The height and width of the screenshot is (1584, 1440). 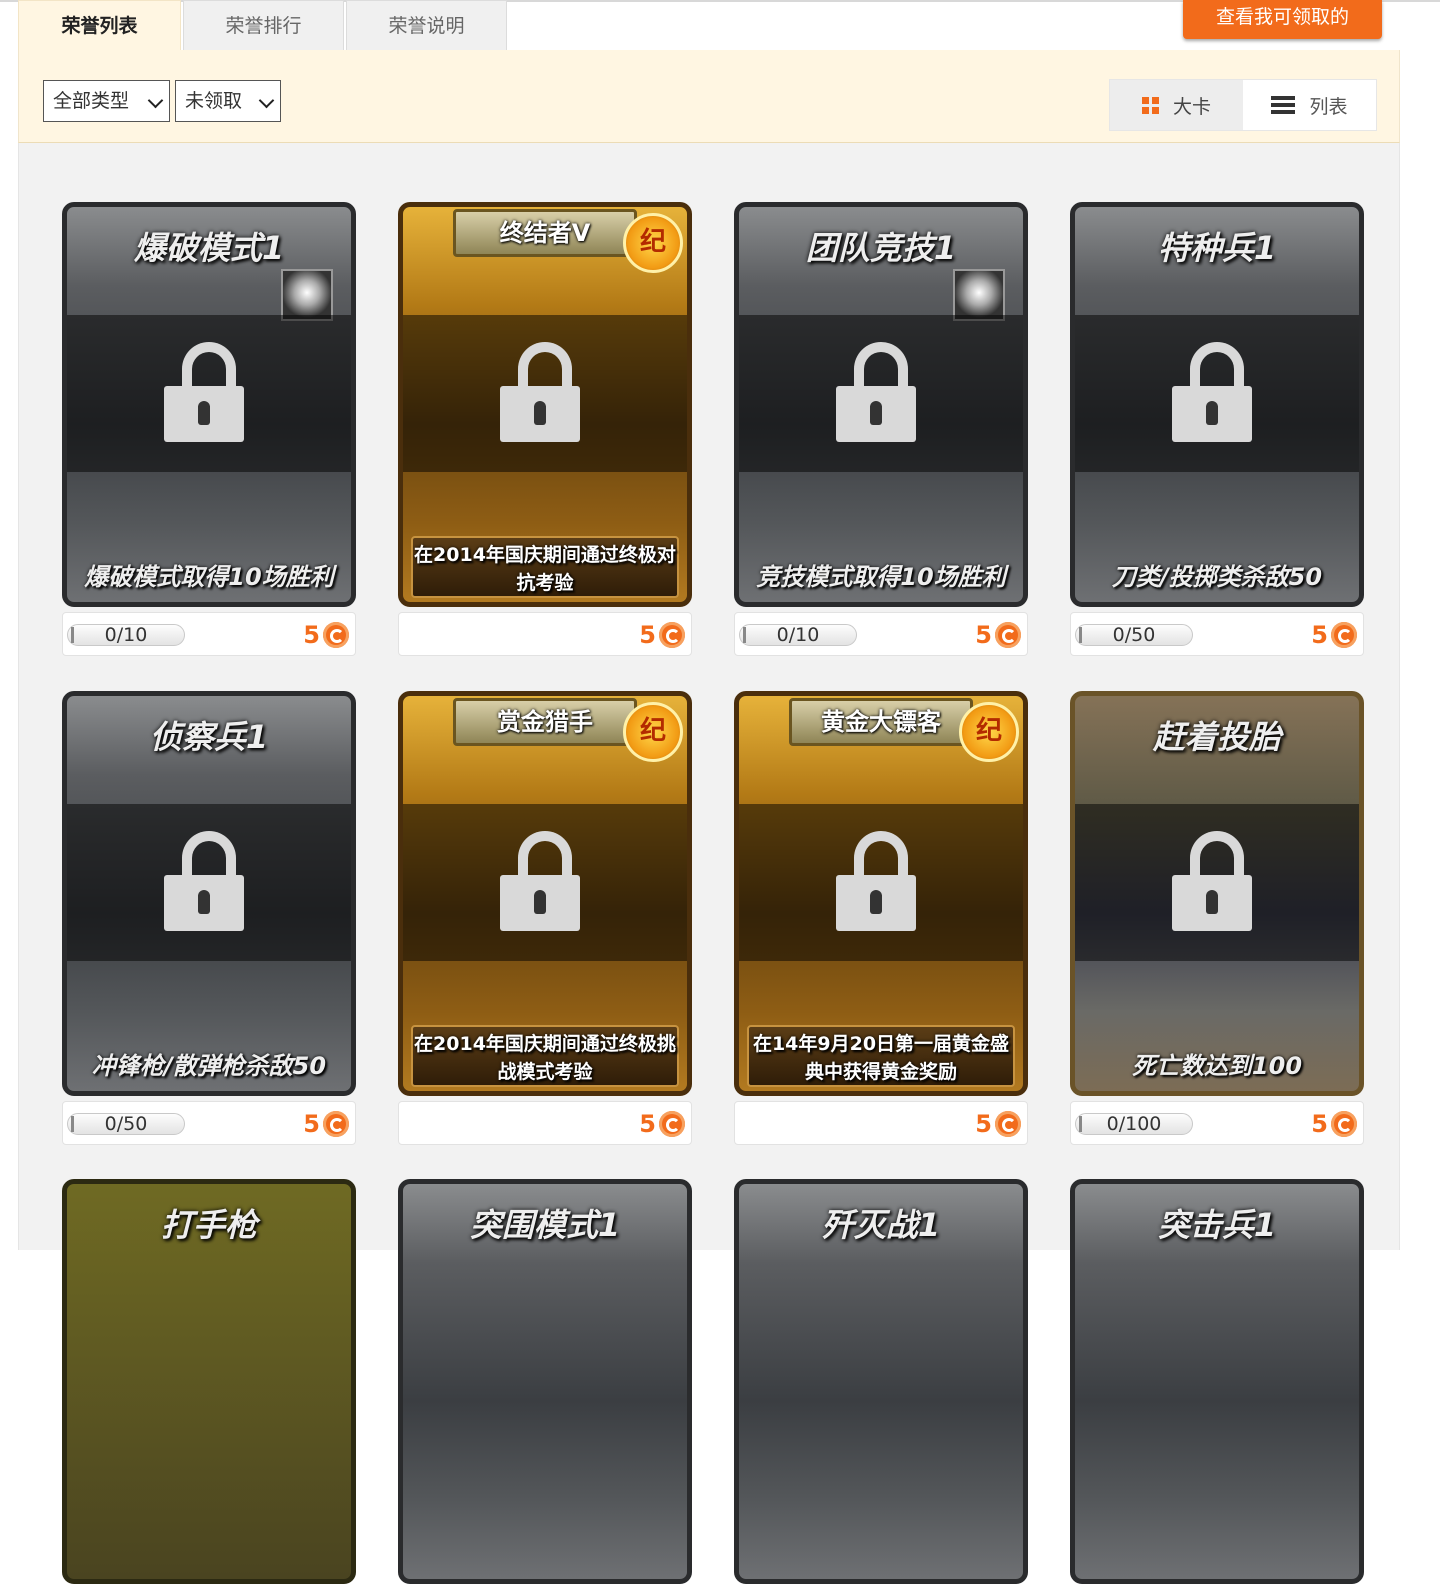 What do you see at coordinates (1216, 737) in the screenshot?
I see `card-title: 赶着投胎` at bounding box center [1216, 737].